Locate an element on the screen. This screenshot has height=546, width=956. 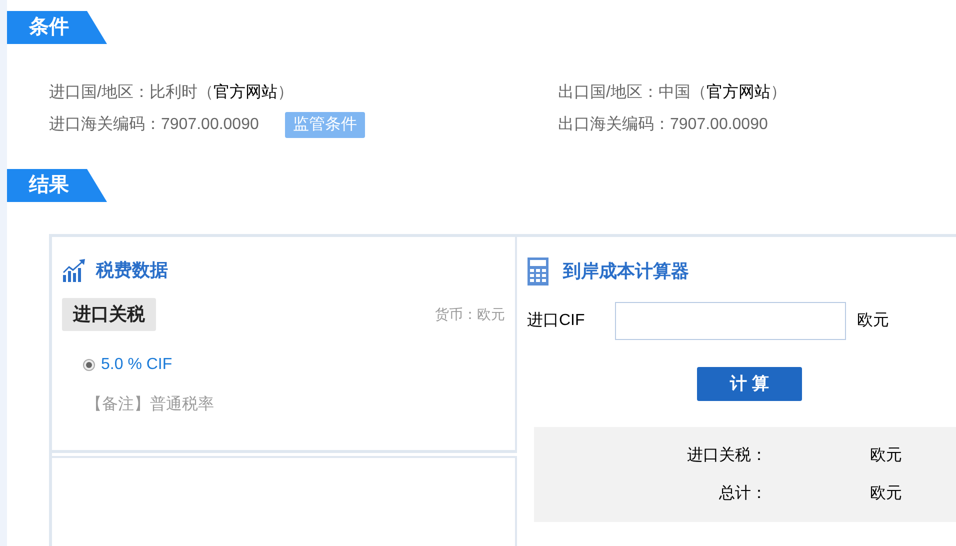
section-header: 结果 is located at coordinates (57, 185).